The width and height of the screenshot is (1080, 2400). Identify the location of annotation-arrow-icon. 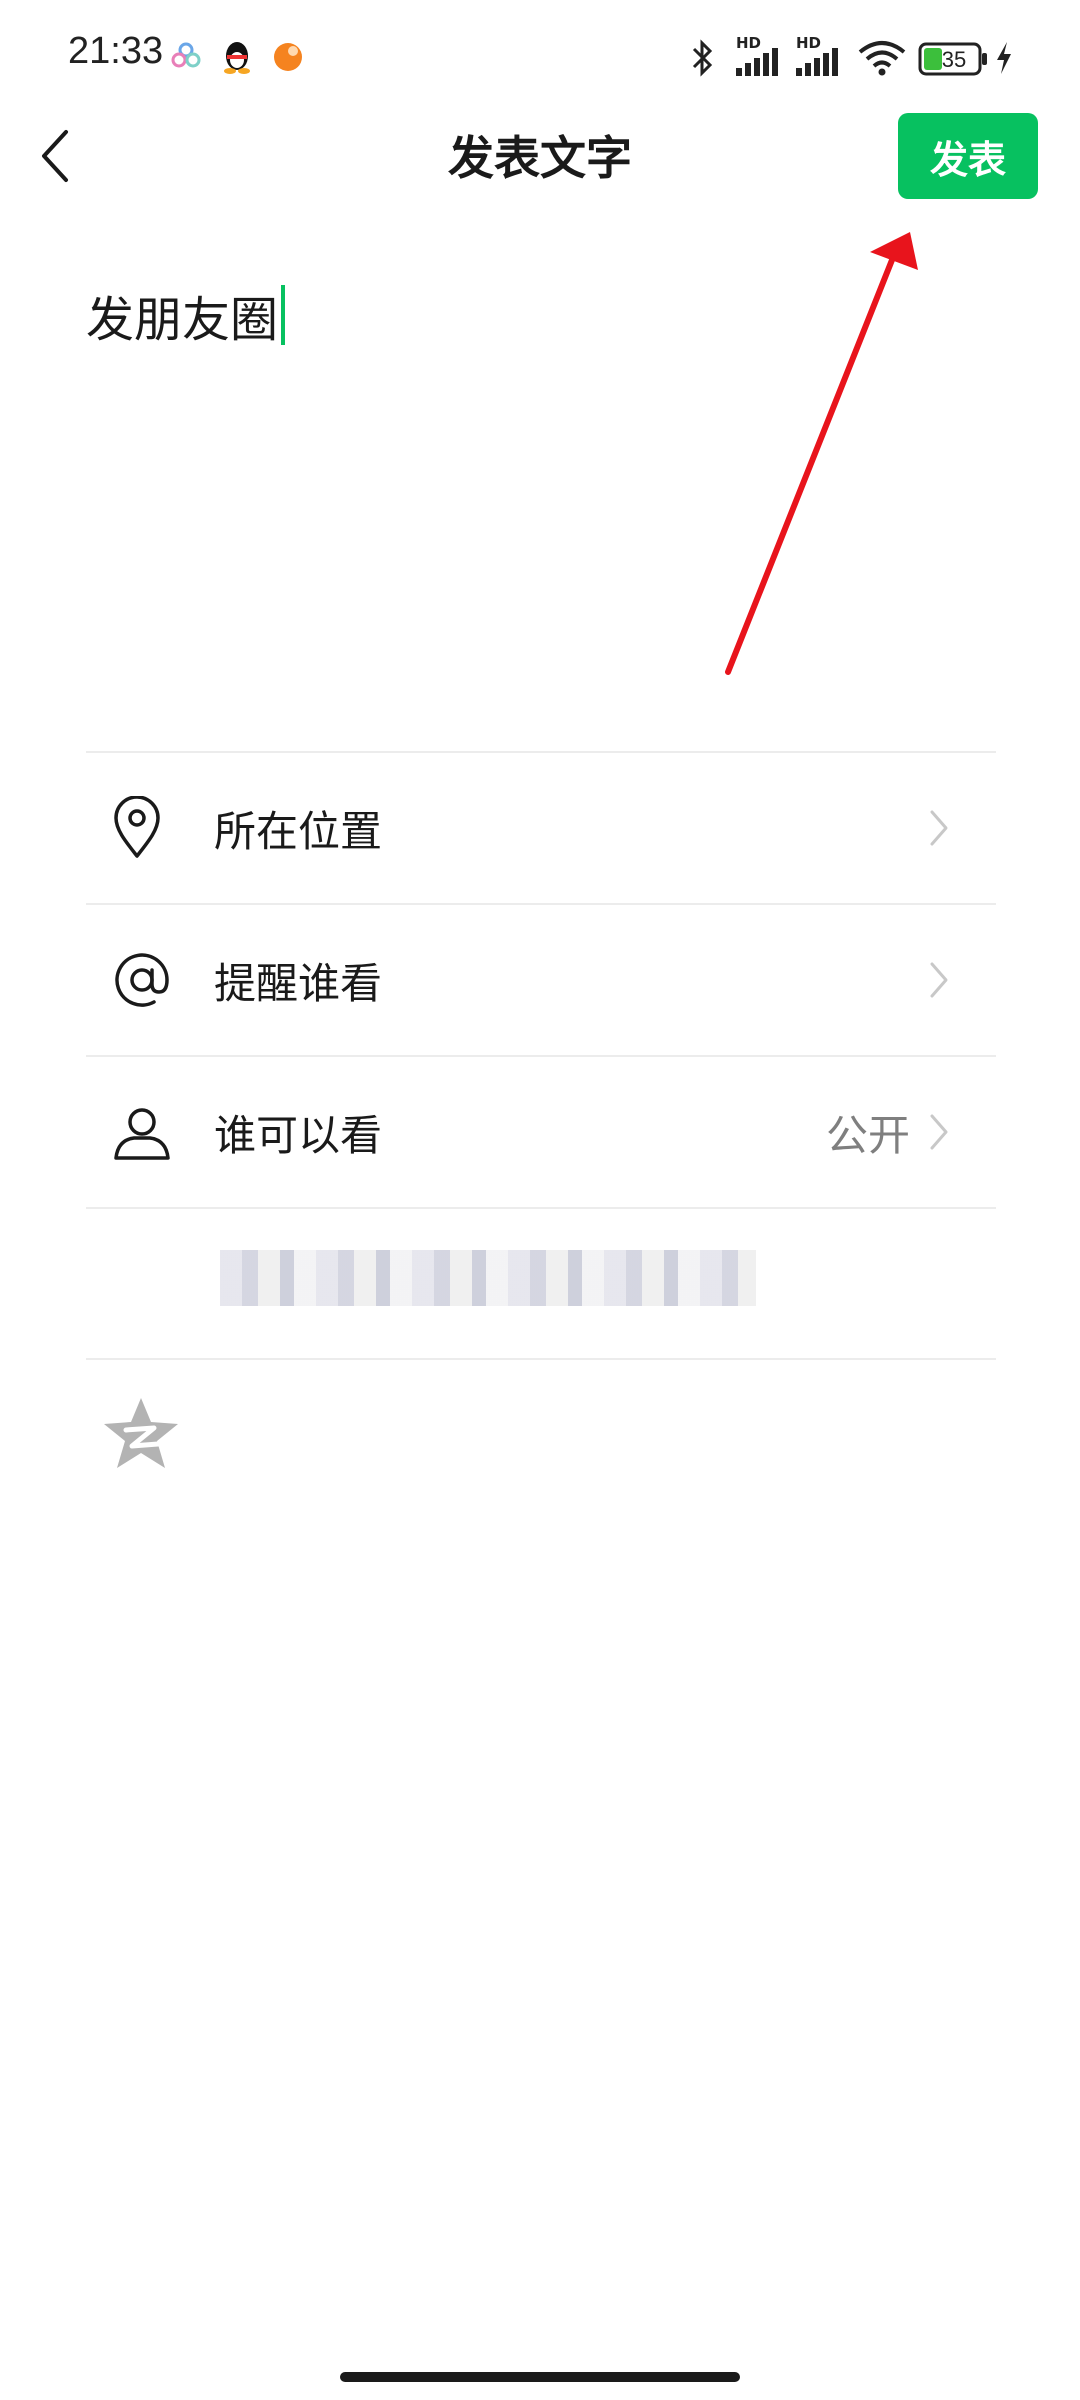
(821, 453).